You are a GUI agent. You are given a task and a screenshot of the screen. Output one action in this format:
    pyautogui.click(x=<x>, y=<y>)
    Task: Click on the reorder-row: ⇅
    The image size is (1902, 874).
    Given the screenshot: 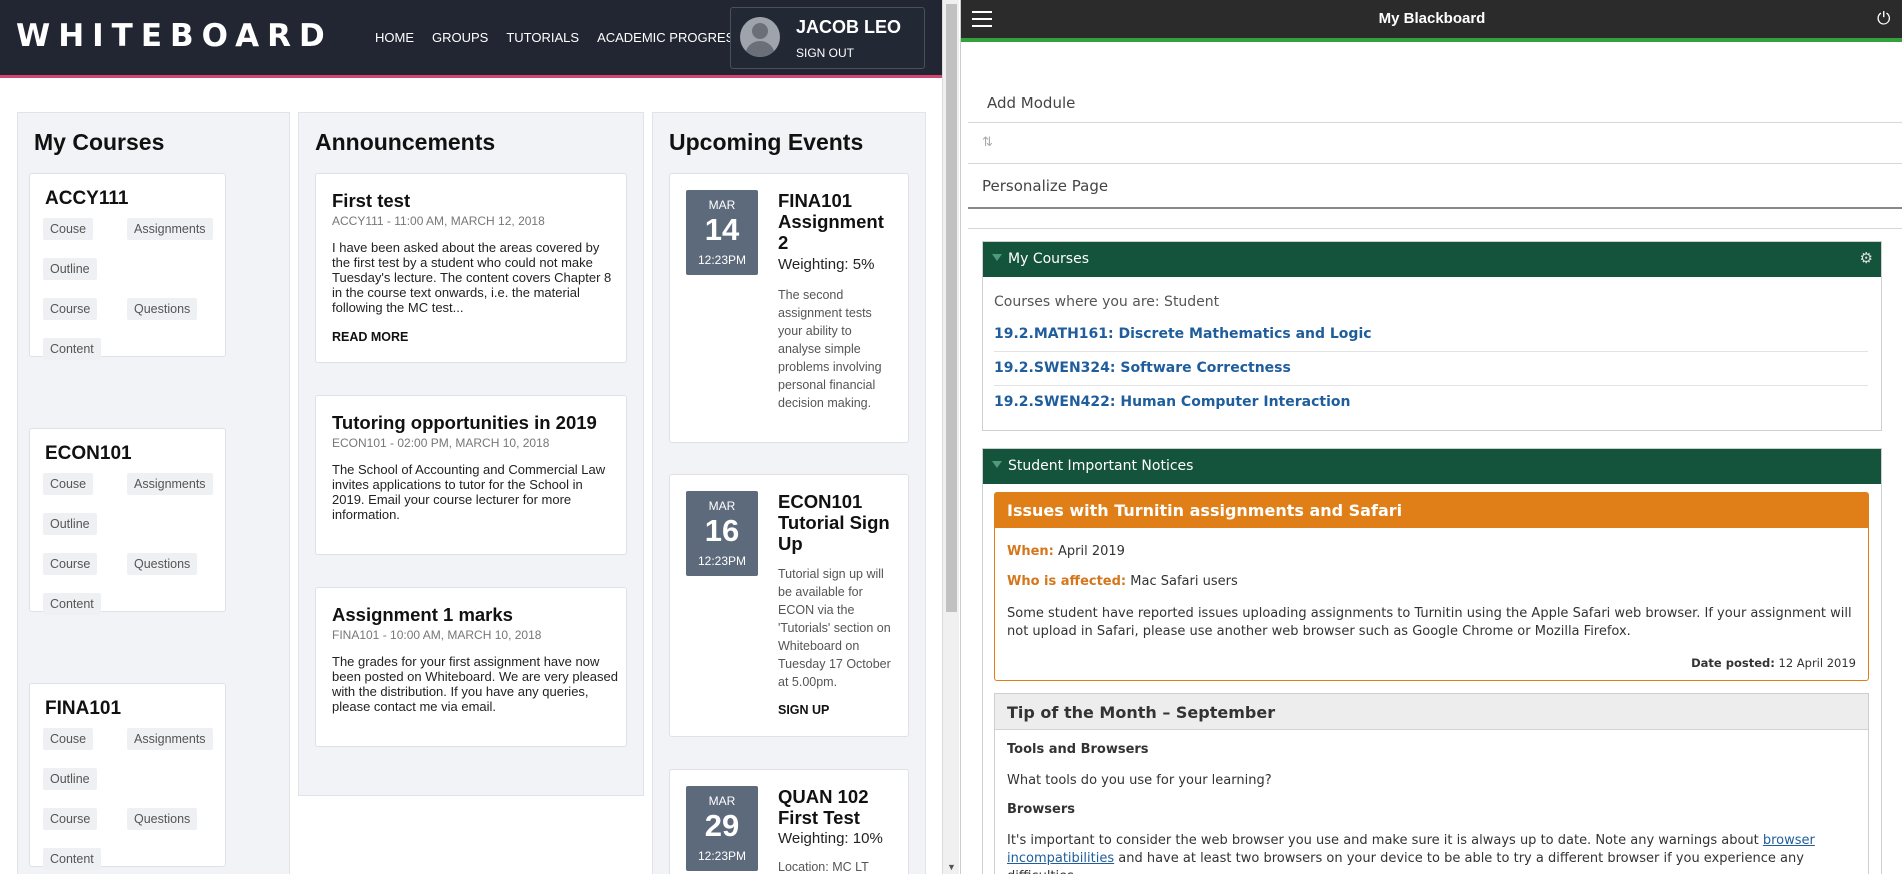 What is the action you would take?
    pyautogui.click(x=1435, y=143)
    